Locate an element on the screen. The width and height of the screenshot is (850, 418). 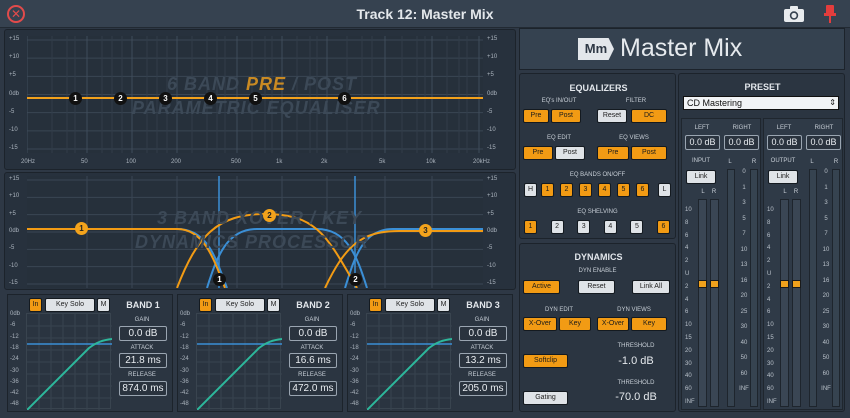
eq-shelving-toggle: 5 is located at coordinates (637, 227).